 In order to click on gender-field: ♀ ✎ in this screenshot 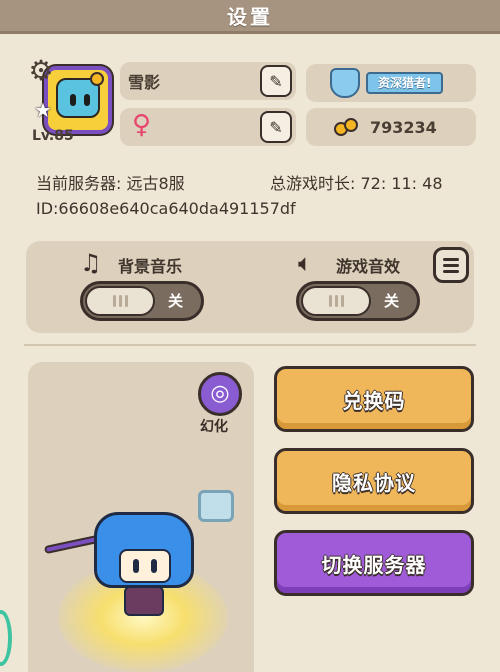, I will do `click(208, 127)`.